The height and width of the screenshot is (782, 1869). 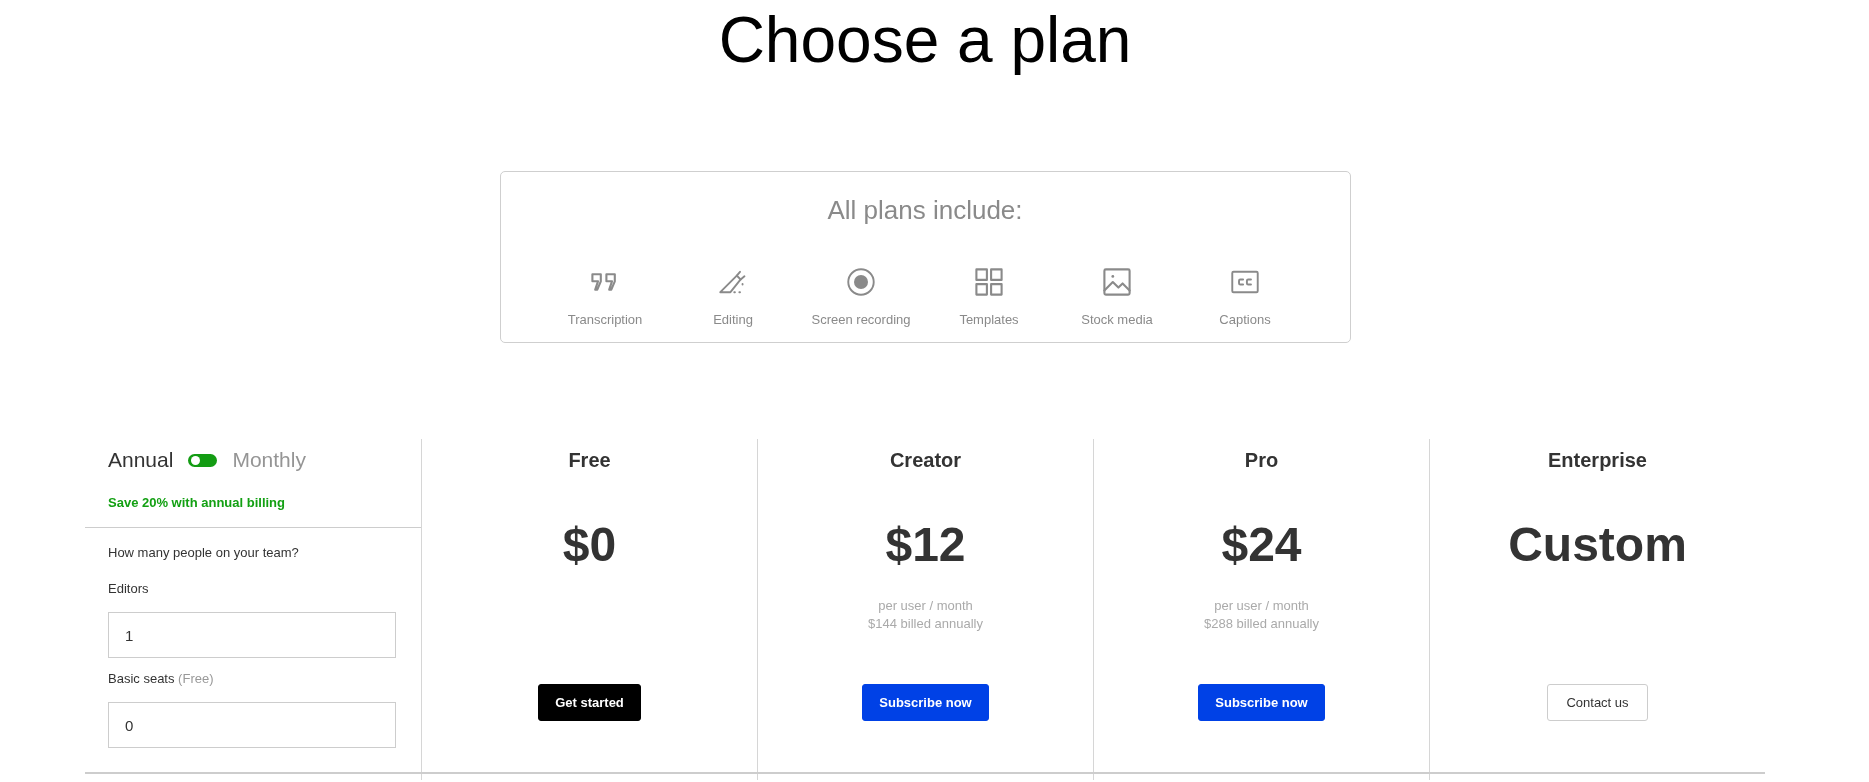 What do you see at coordinates (589, 702) in the screenshot?
I see `plan-button: Get started` at bounding box center [589, 702].